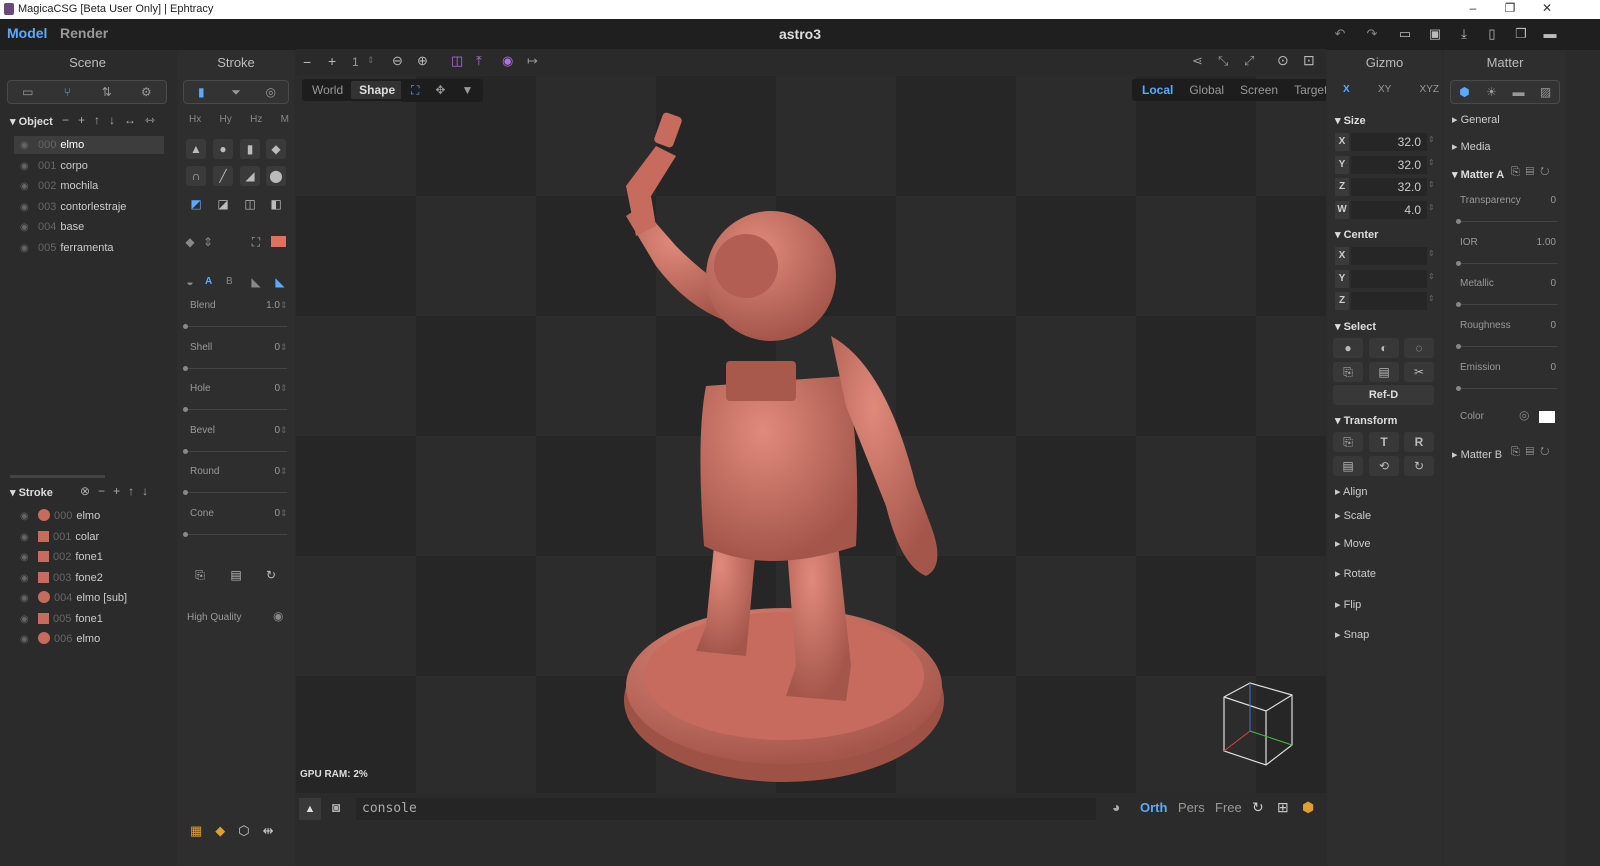  What do you see at coordinates (89, 207) in the screenshot?
I see `list-item: ◉ 003 contorlestraje` at bounding box center [89, 207].